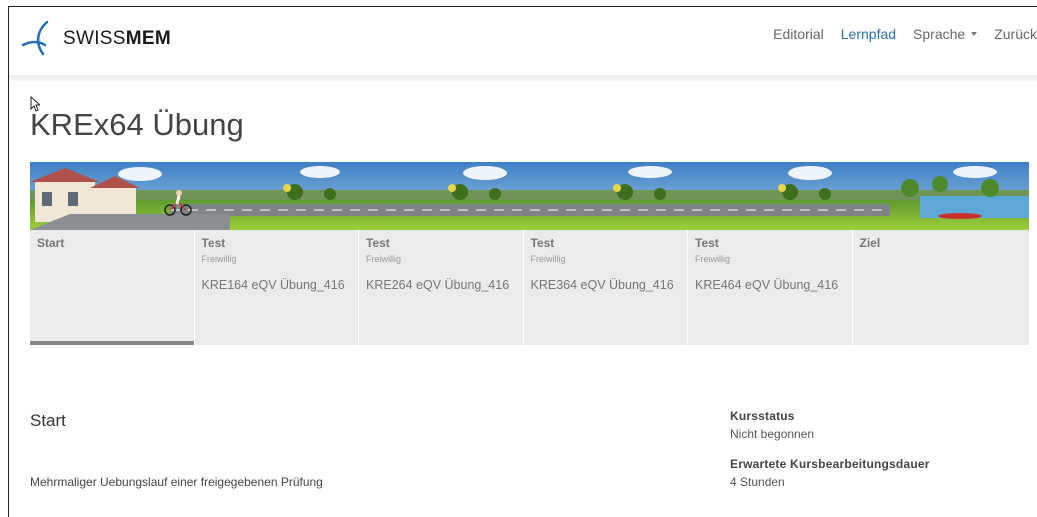 The width and height of the screenshot is (1037, 517). Describe the element at coordinates (939, 34) in the screenshot. I see `nav-sprache-label: Sprache` at that location.